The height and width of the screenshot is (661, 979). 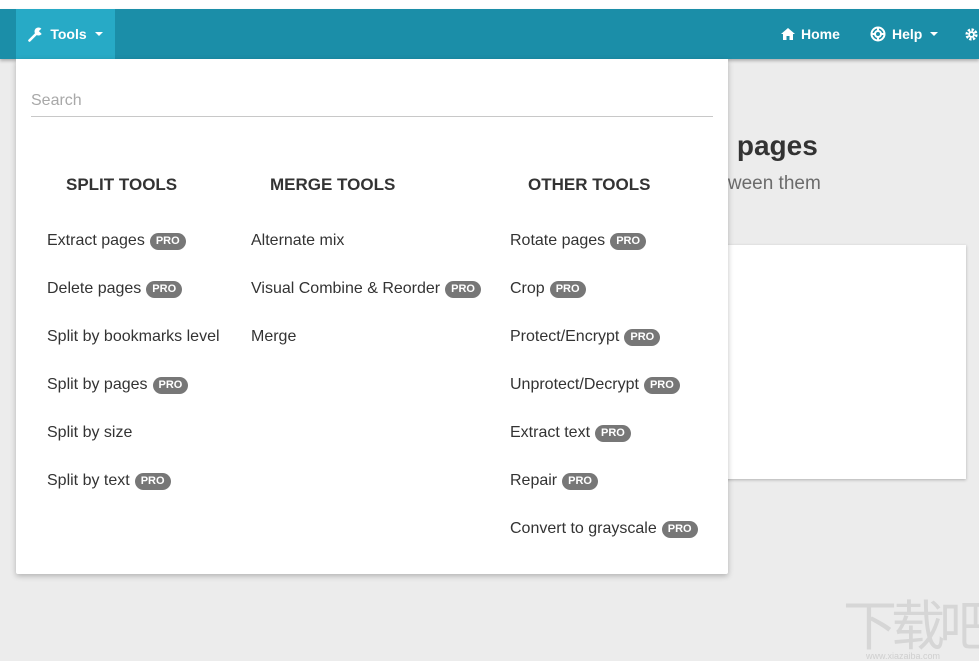 What do you see at coordinates (366, 351) in the screenshot?
I see `tool-item: Merge` at bounding box center [366, 351].